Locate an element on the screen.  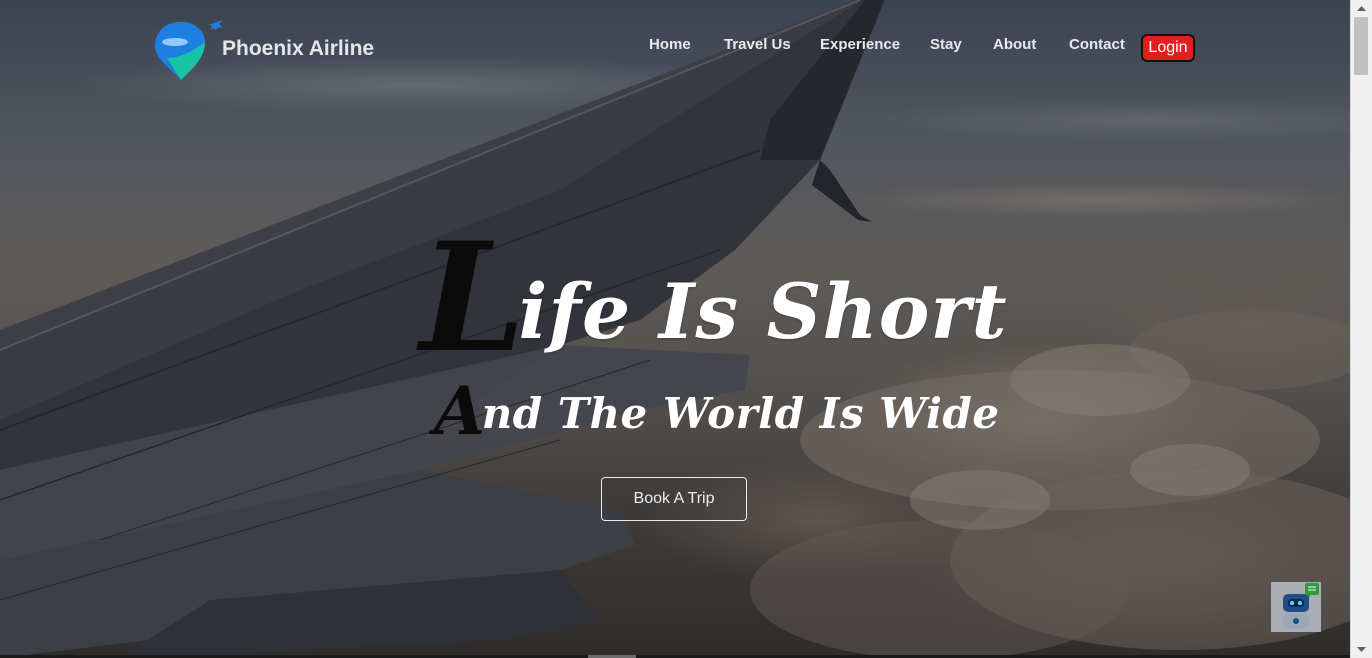
headline-text: ife Is Short is located at coordinates (763, 311).